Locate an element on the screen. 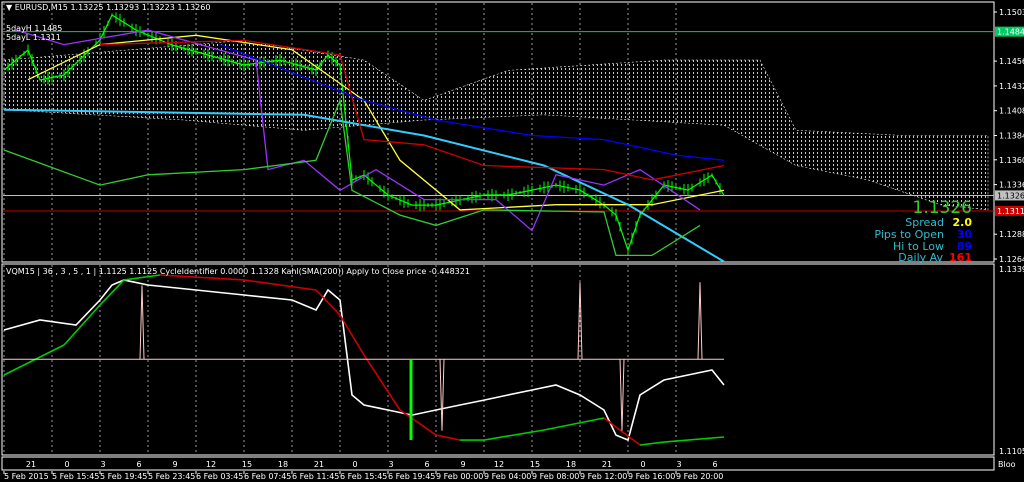  info-row-daily-av: Daily Av 161 is located at coordinates (935, 257).